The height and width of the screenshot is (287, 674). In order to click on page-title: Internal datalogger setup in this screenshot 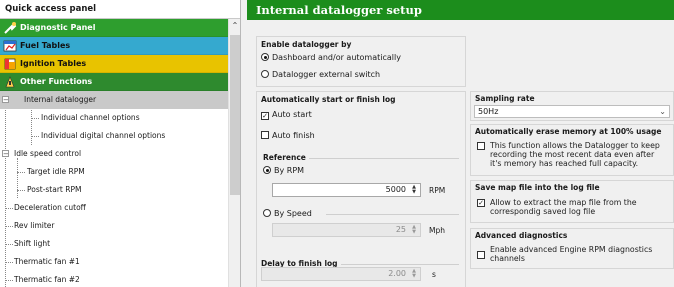, I will do `click(460, 10)`.